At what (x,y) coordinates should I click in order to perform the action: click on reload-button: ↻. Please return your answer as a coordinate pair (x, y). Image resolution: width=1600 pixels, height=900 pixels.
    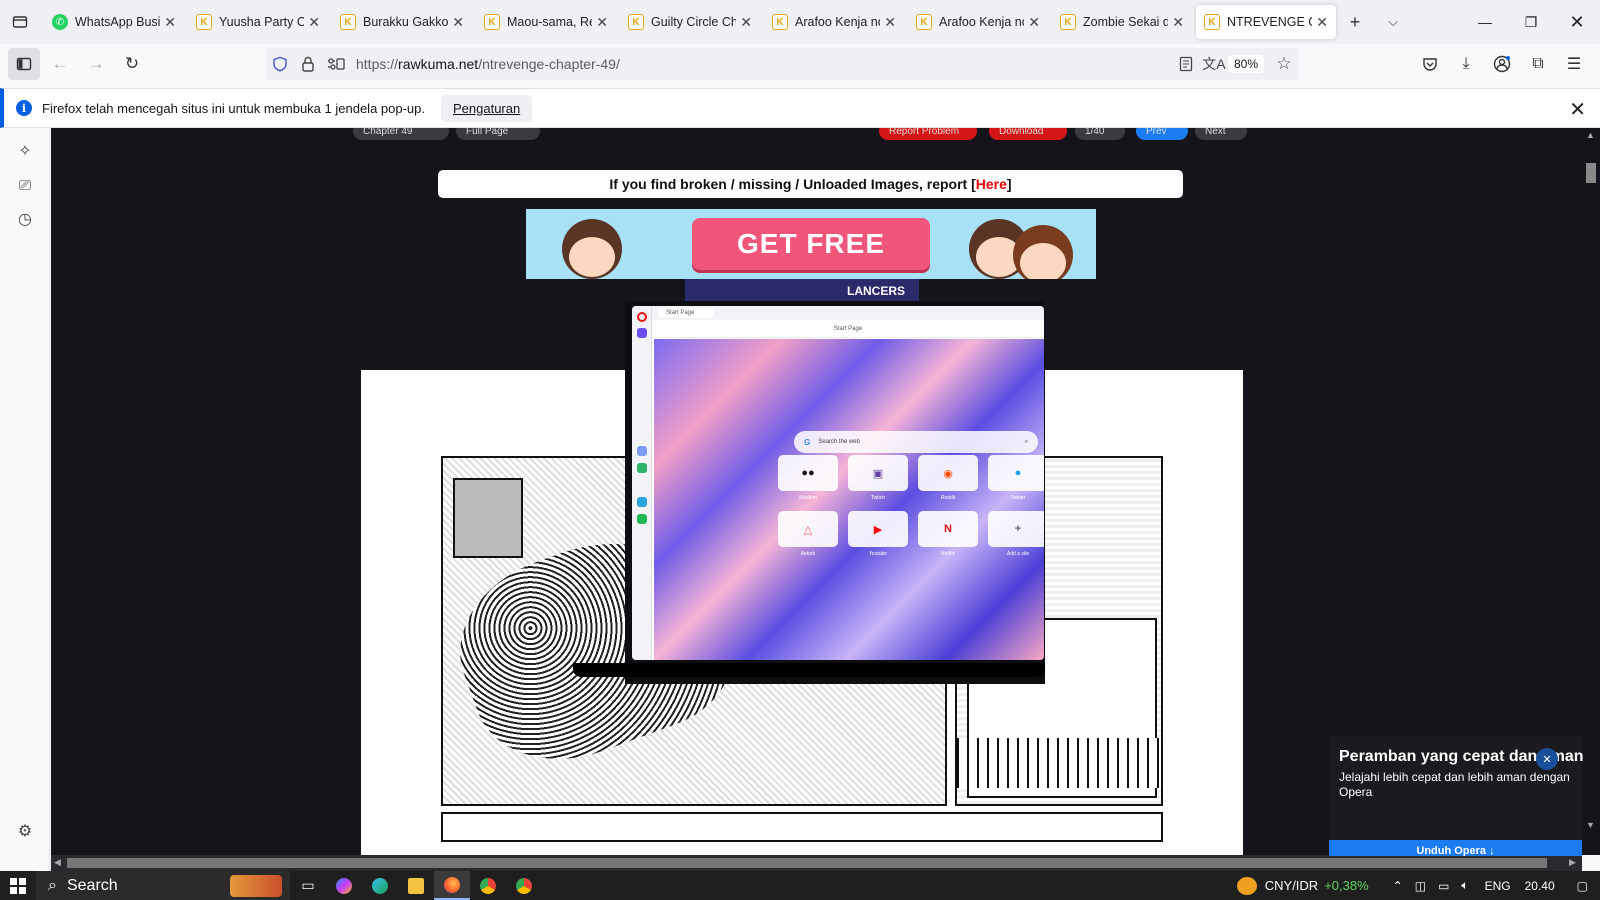
    Looking at the image, I should click on (132, 64).